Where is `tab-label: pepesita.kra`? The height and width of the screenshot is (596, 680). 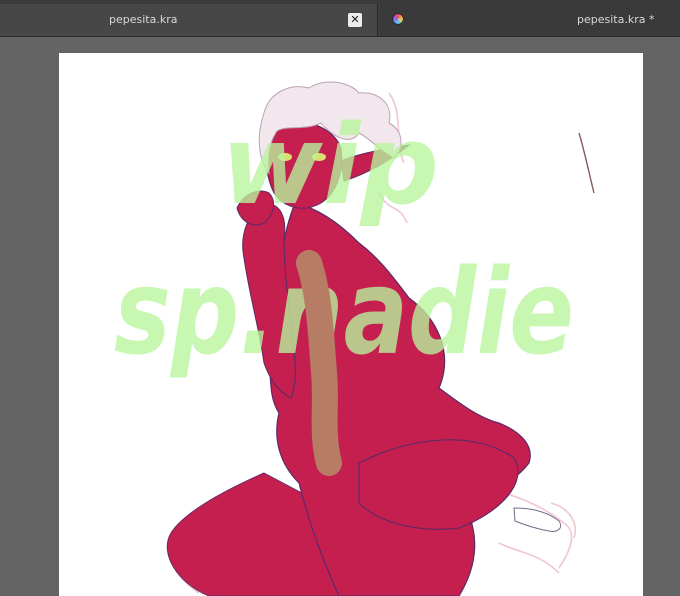 tab-label: pepesita.kra is located at coordinates (143, 19).